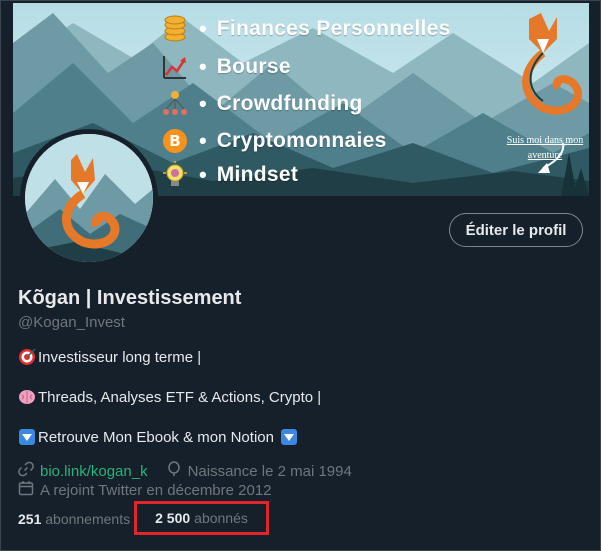  I want to click on edit-profile-button: Éditer le profil, so click(516, 230).